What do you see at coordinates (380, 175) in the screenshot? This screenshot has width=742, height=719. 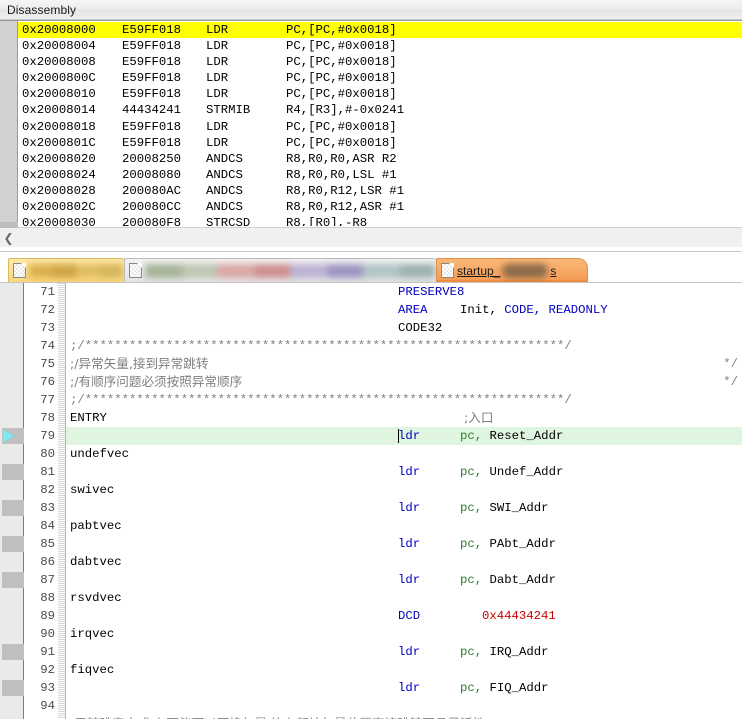 I see `disassembly-row: 0x20008024 20008080 ANDCS R8,R0,R0,LSL #1` at bounding box center [380, 175].